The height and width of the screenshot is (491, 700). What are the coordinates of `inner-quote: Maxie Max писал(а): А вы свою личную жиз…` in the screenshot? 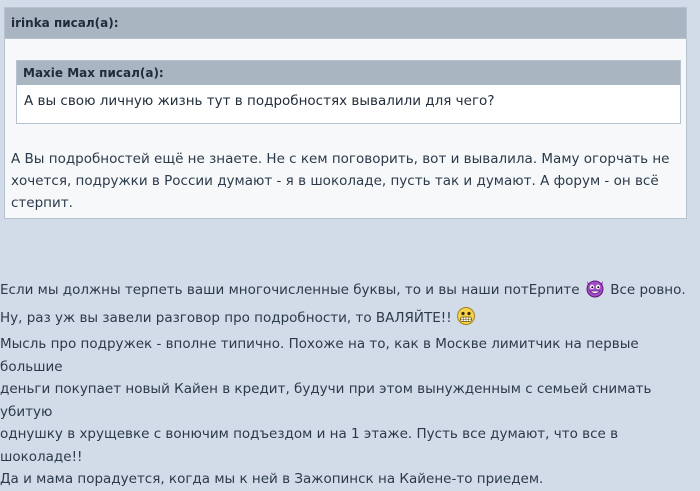 It's located at (348, 92).